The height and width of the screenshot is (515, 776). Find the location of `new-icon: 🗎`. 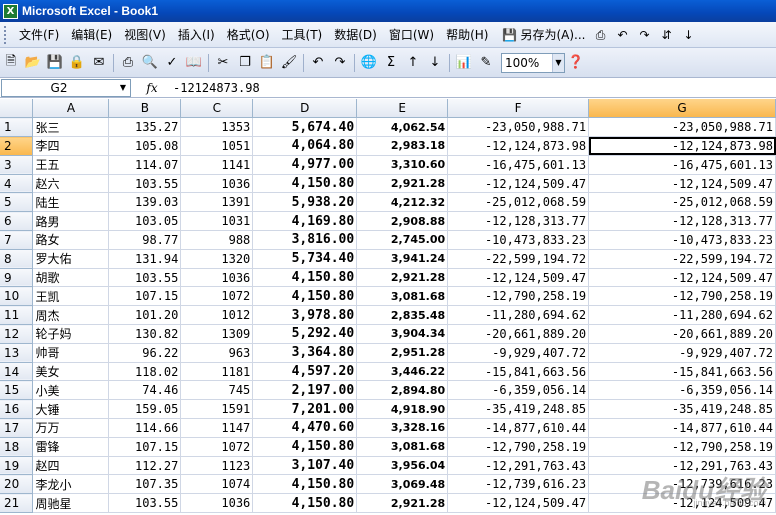

new-icon: 🗎 is located at coordinates (11, 63).